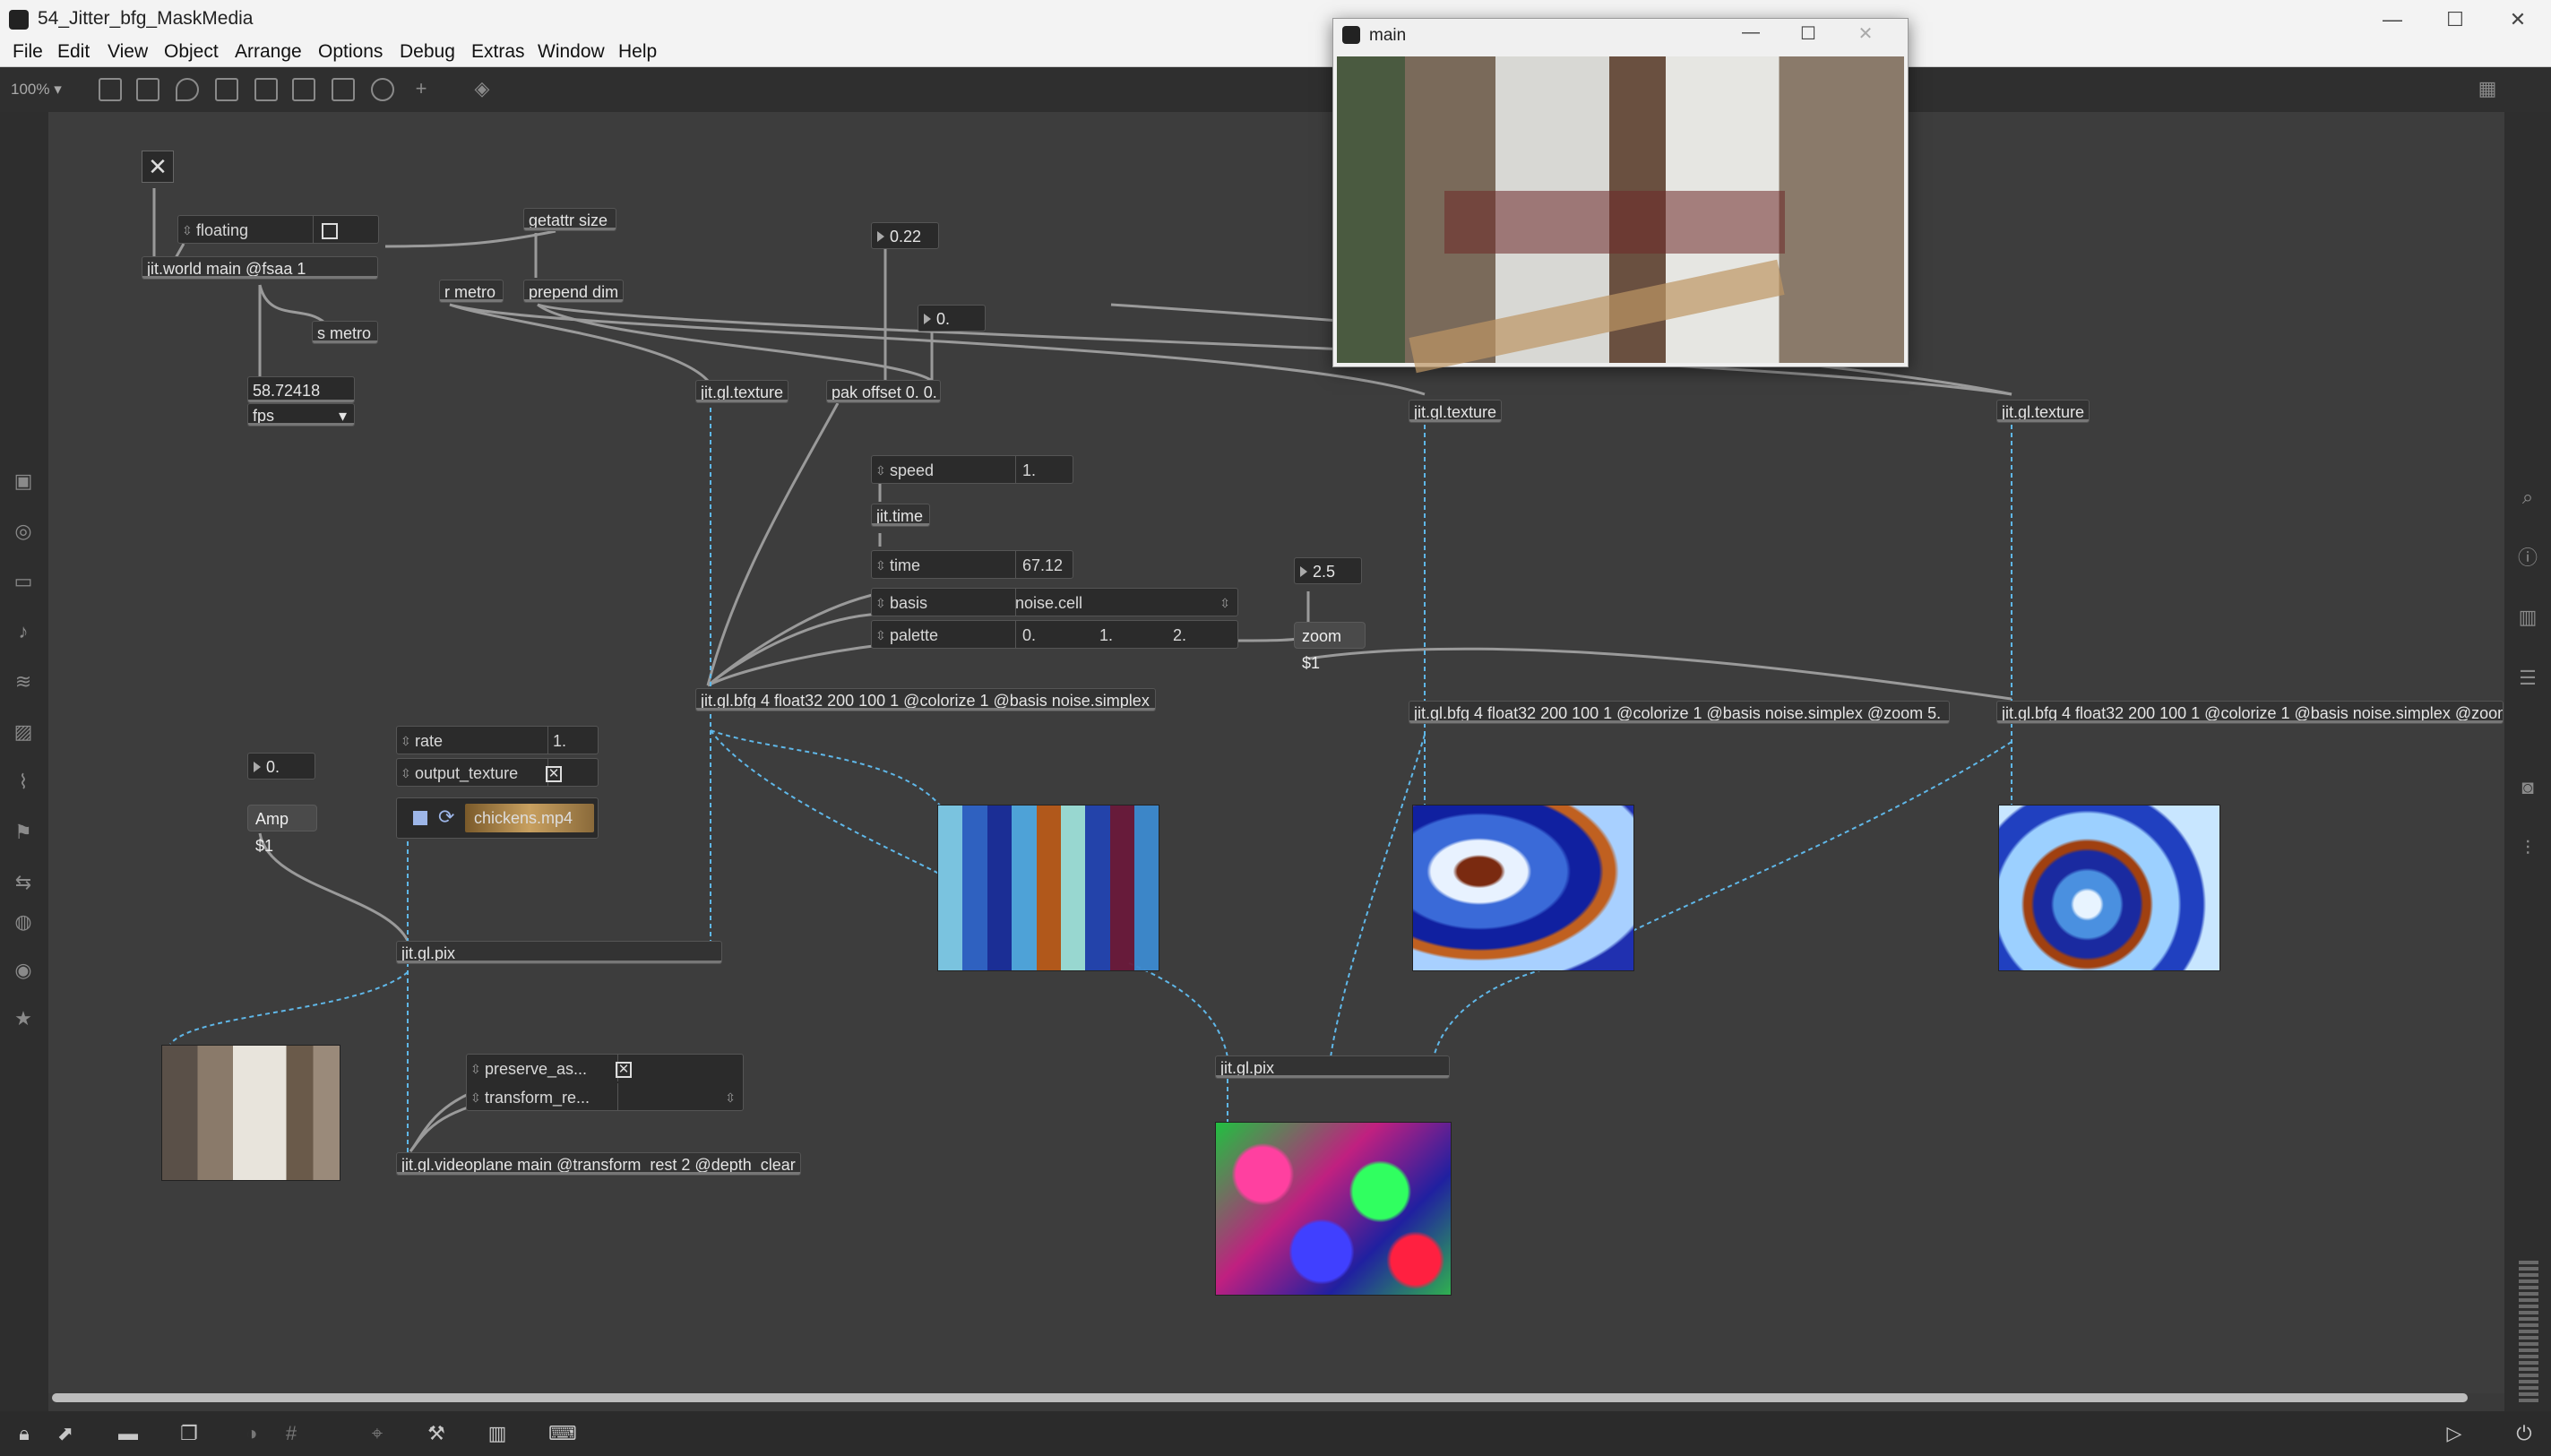 The image size is (2551, 1456). I want to click on help-icon, so click(382, 89).